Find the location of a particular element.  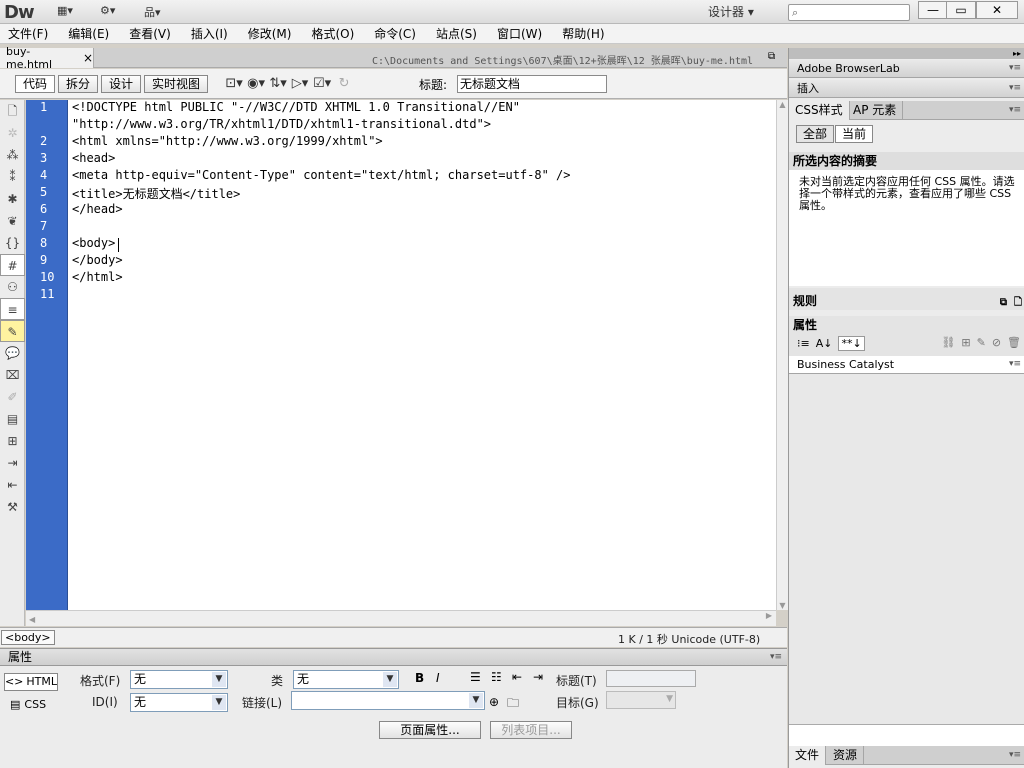

tab-files: 文件 is located at coordinates (808, 755).